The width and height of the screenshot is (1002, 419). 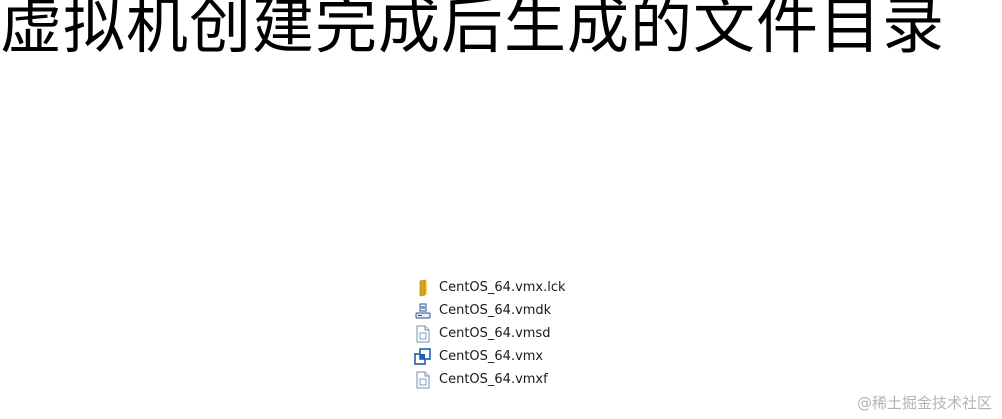 I want to click on file-item-vmdk: CentOS_64.vmdk, so click(x=504, y=310).